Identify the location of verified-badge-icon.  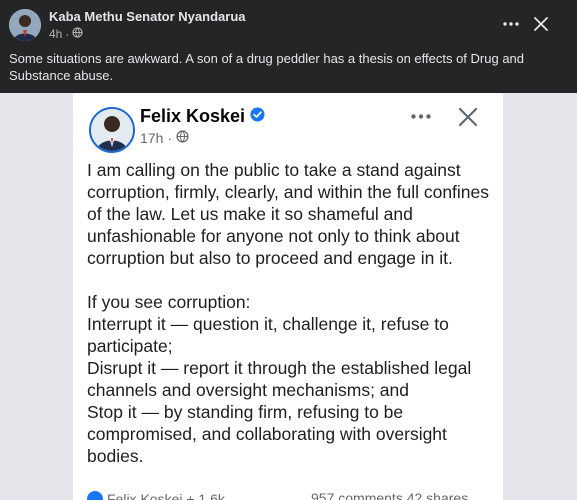
(257, 116).